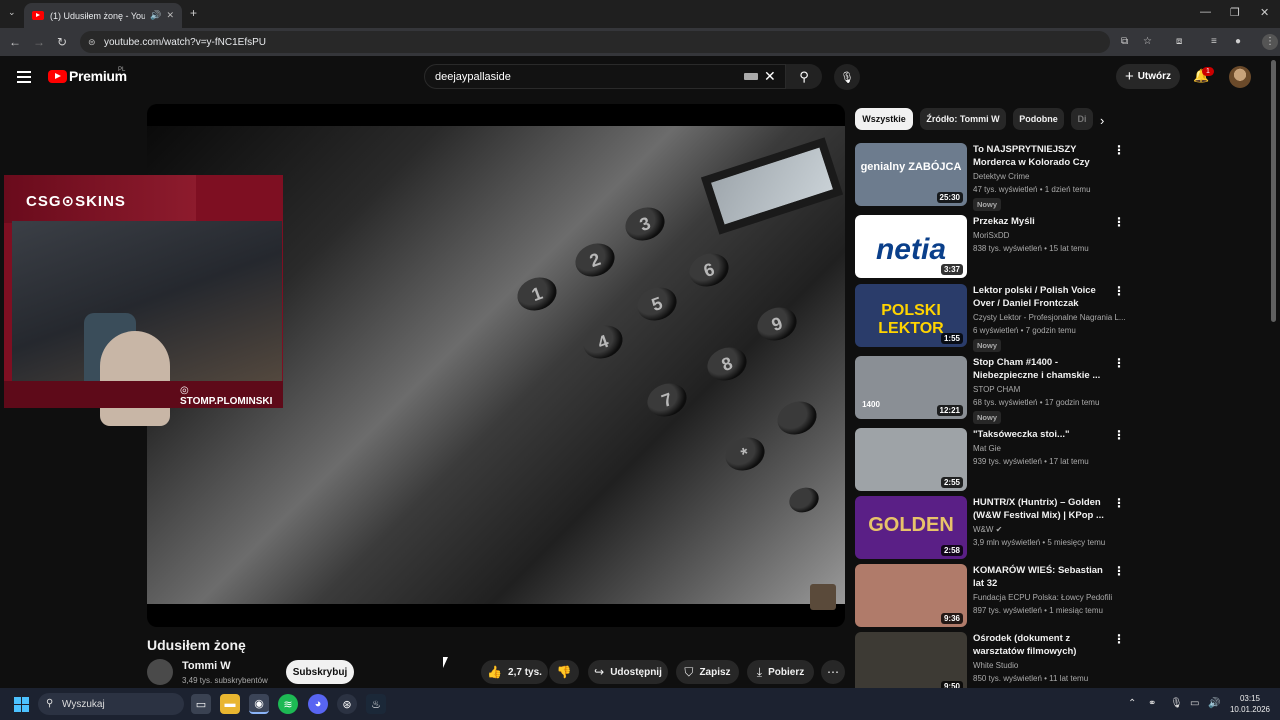  What do you see at coordinates (1124, 41) in the screenshot?
I see `cast-icon: ⧉` at bounding box center [1124, 41].